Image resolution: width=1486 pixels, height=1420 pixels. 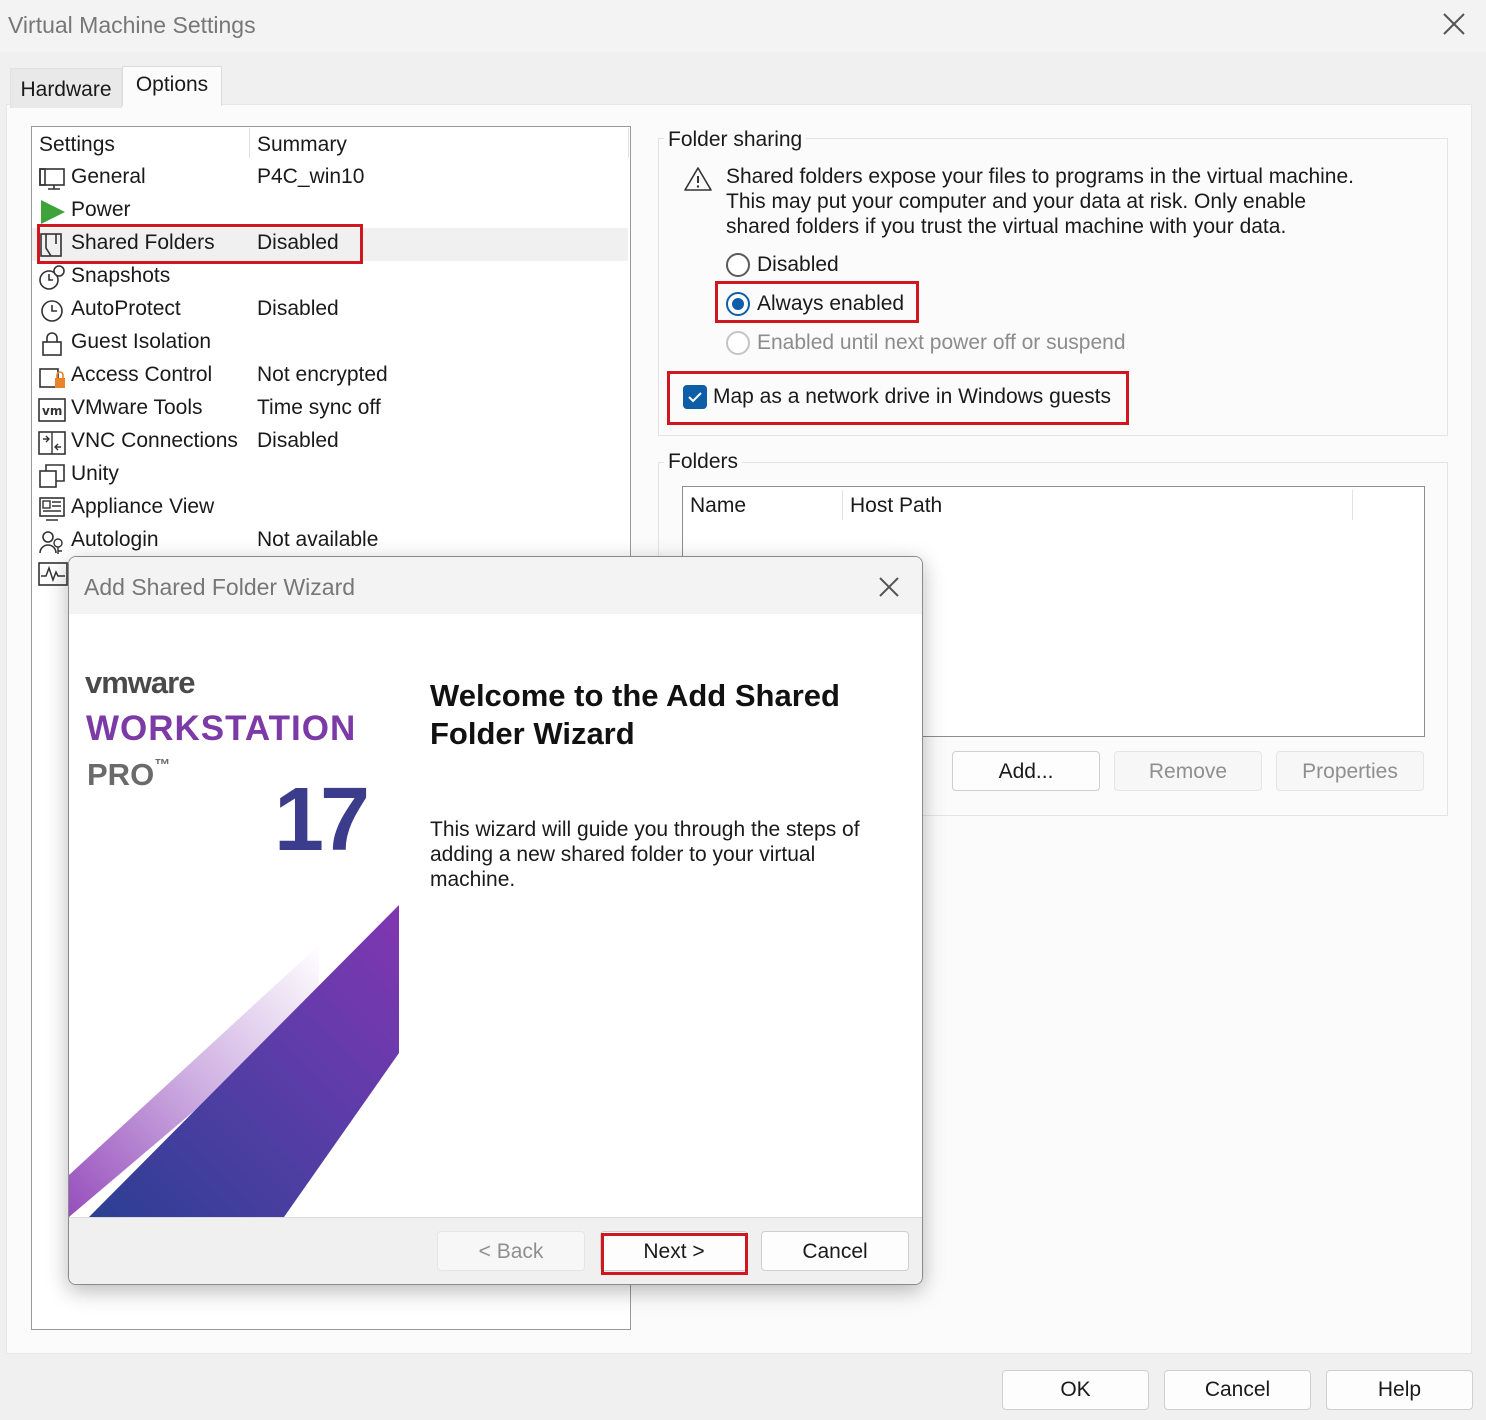 What do you see at coordinates (143, 506) in the screenshot?
I see `settings-row-label: Appliance View` at bounding box center [143, 506].